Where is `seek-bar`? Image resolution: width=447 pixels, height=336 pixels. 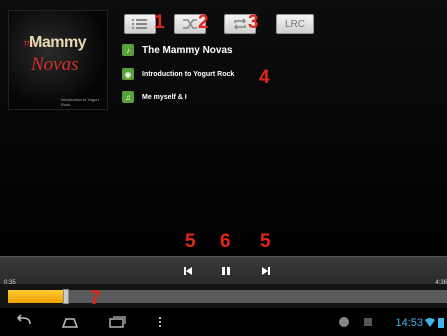 seek-bar is located at coordinates (227, 296).